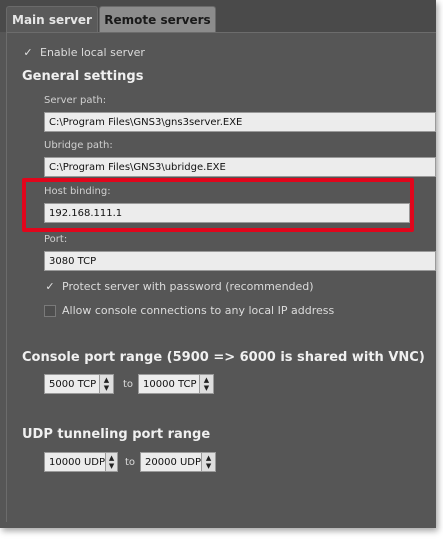 The width and height of the screenshot is (443, 541). I want to click on udp-tunneling-heading: UDP tunneling port range, so click(116, 434).